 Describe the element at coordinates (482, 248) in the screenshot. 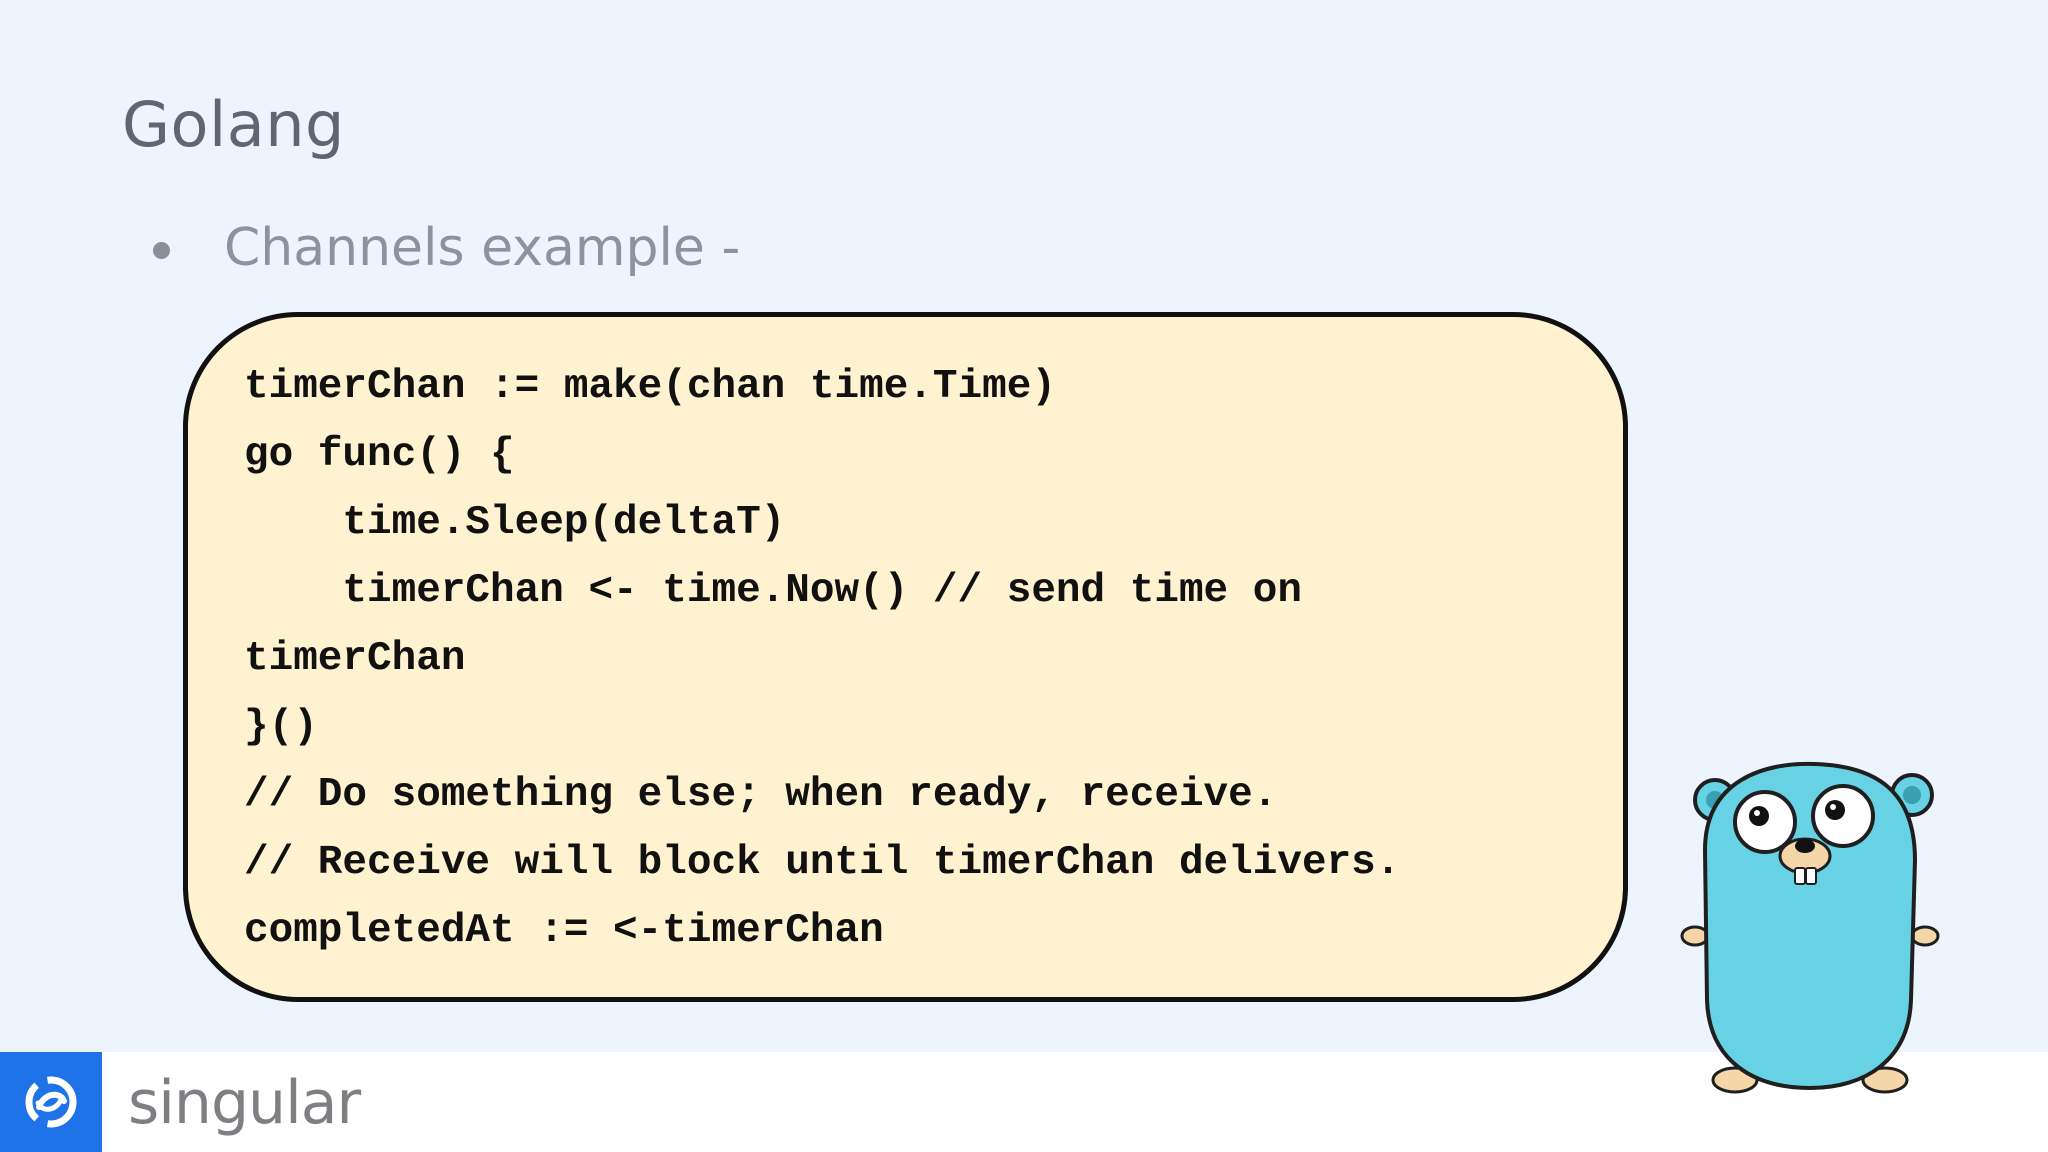

I see `bullet-text: Channels example -` at that location.